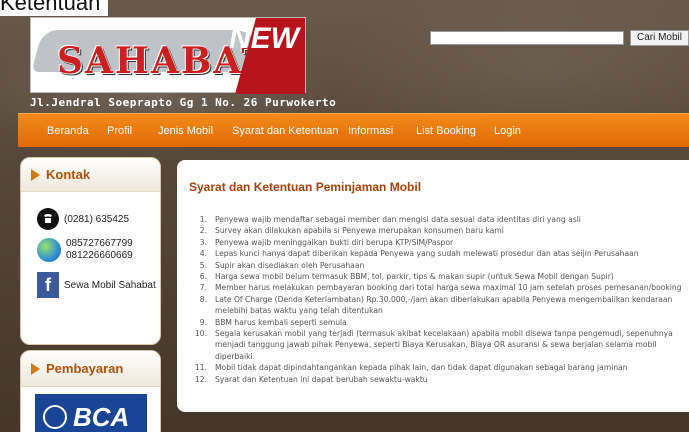 The image size is (689, 432). I want to click on contact-mobile-numbers: 085727667799 081226660669, so click(99, 250).